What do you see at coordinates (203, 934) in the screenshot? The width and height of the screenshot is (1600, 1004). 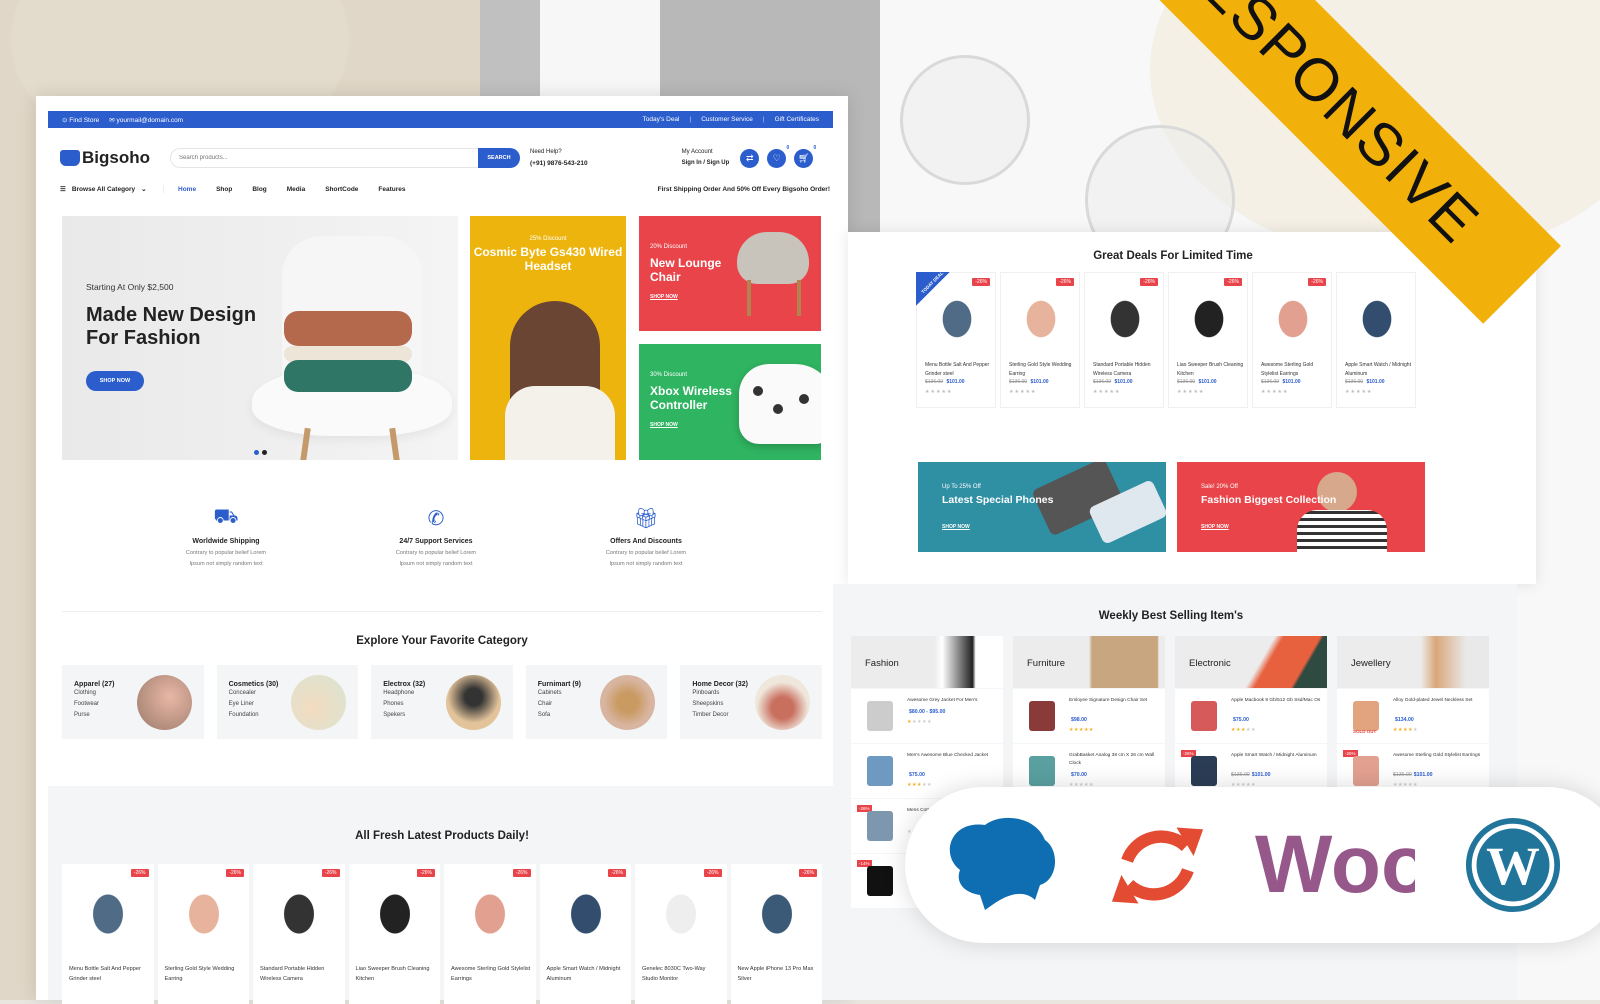 I see `product-card: -26% Sterling Gold Style Wedding Earring` at bounding box center [203, 934].